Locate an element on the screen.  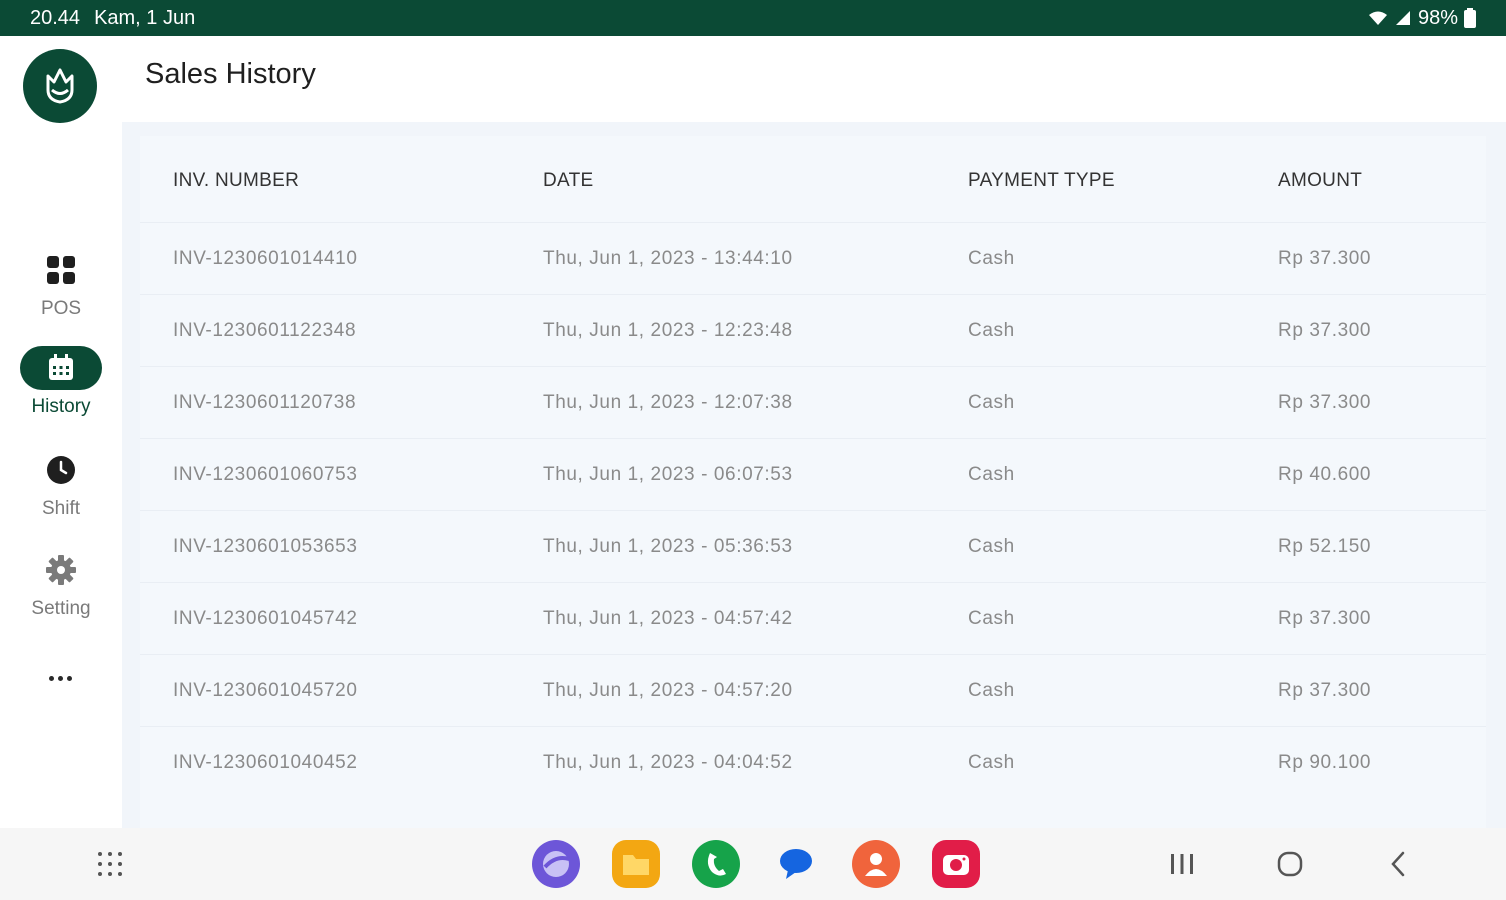
nav-item-shift: Shift is located at coordinates (61, 484).